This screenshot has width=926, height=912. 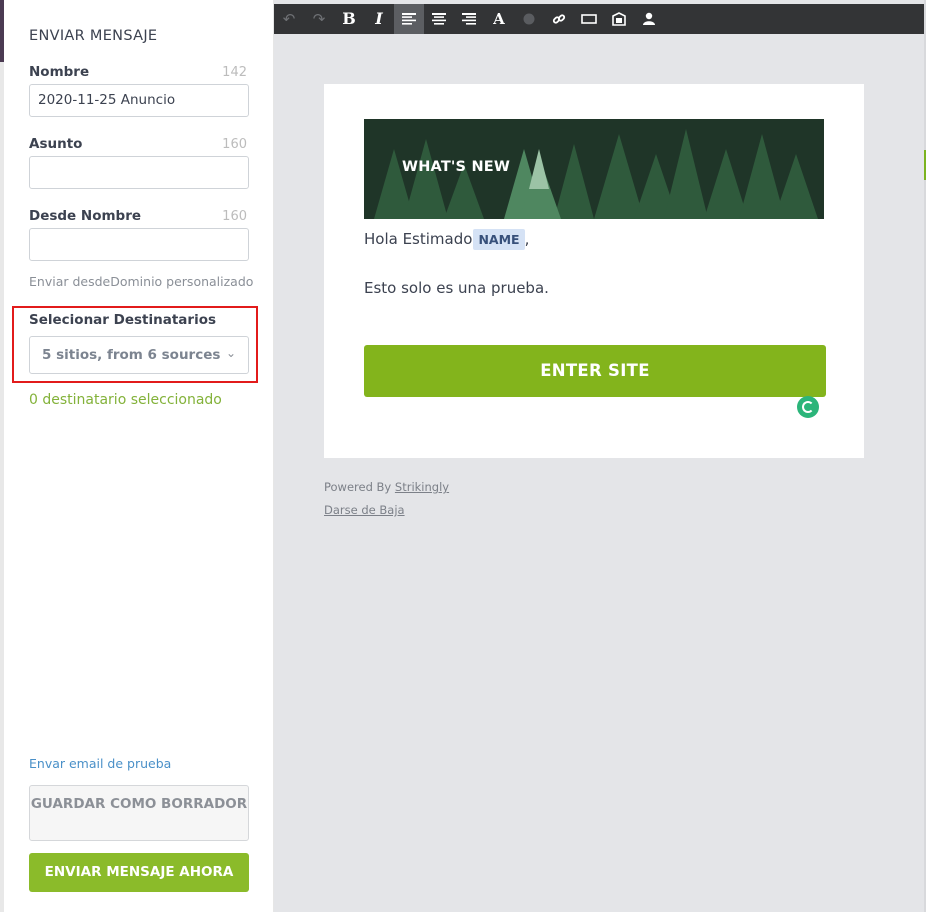 I want to click on redo-icon: ↷, so click(x=319, y=19).